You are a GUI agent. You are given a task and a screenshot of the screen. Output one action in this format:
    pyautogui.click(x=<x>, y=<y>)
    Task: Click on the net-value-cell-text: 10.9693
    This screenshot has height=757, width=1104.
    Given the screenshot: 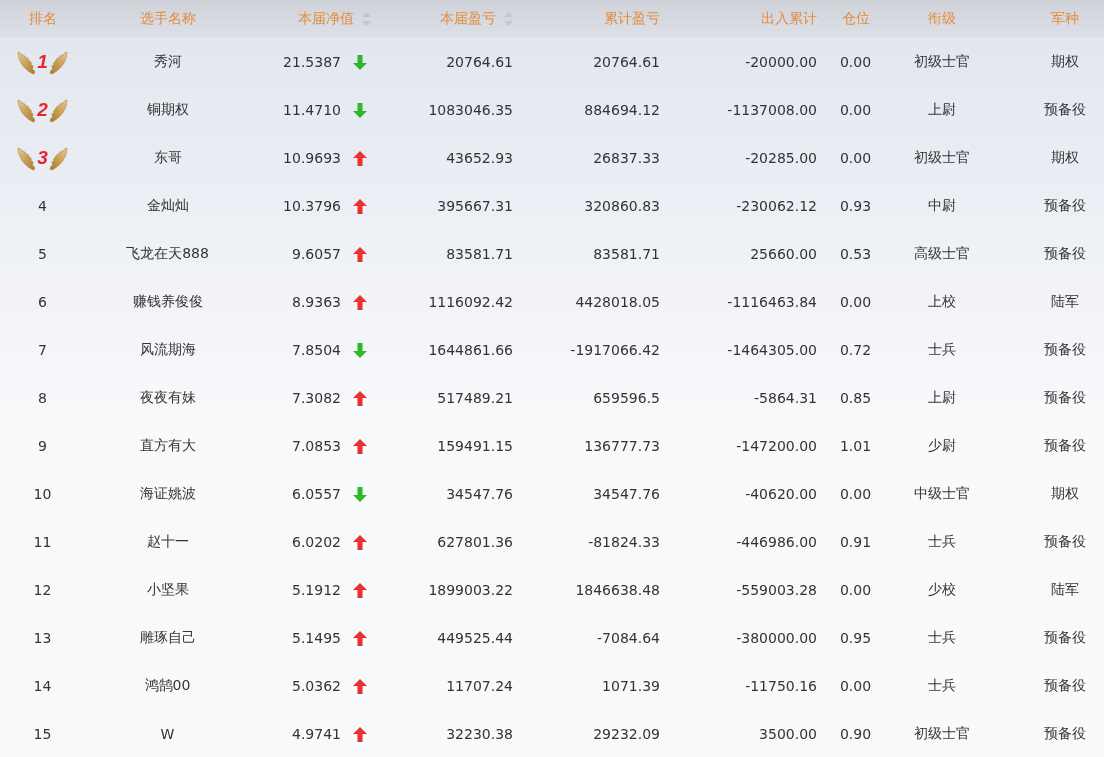 What is the action you would take?
    pyautogui.click(x=312, y=158)
    